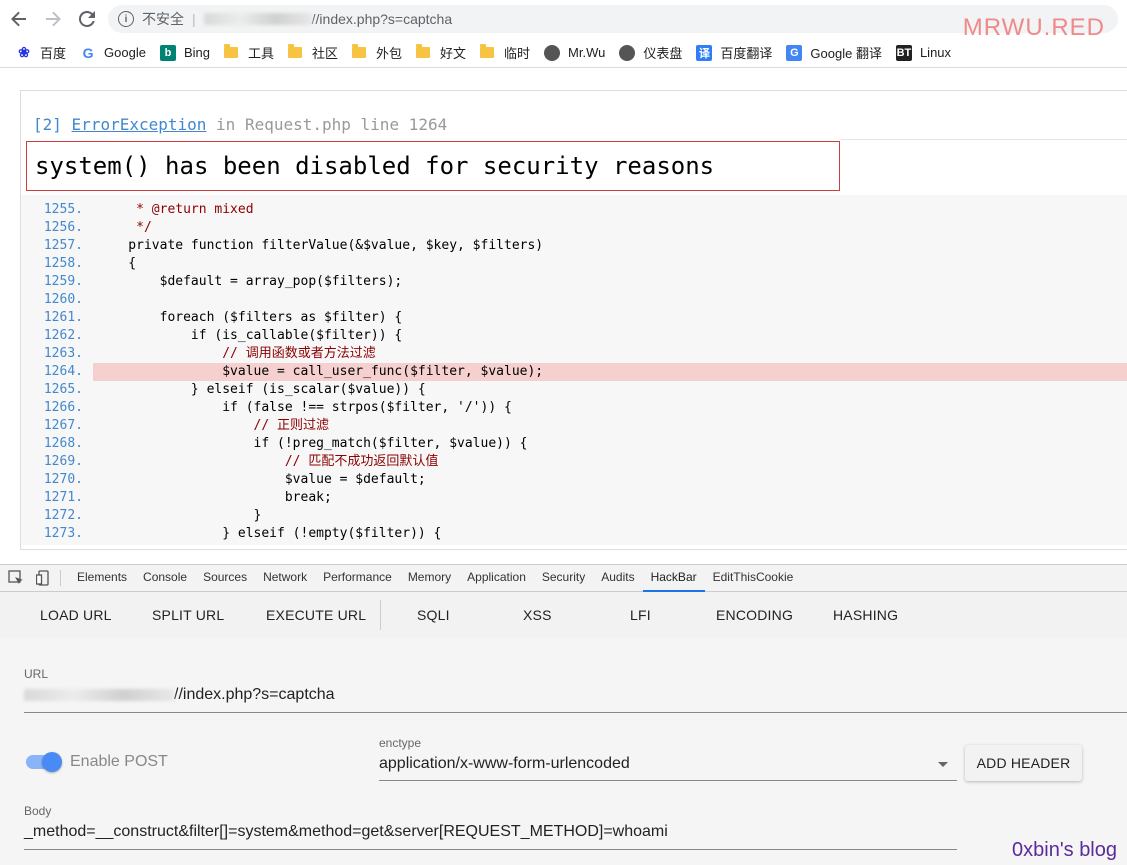 The image size is (1127, 865). What do you see at coordinates (640, 615) in the screenshot?
I see `lfi-menu-button: LFI` at bounding box center [640, 615].